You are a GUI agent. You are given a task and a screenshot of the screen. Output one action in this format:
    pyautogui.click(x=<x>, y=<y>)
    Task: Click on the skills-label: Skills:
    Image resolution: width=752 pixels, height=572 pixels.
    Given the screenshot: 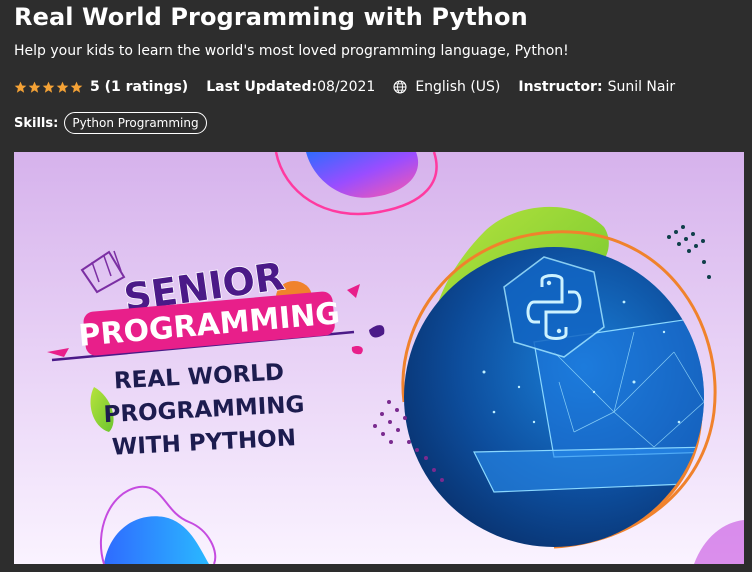 What is the action you would take?
    pyautogui.click(x=36, y=123)
    